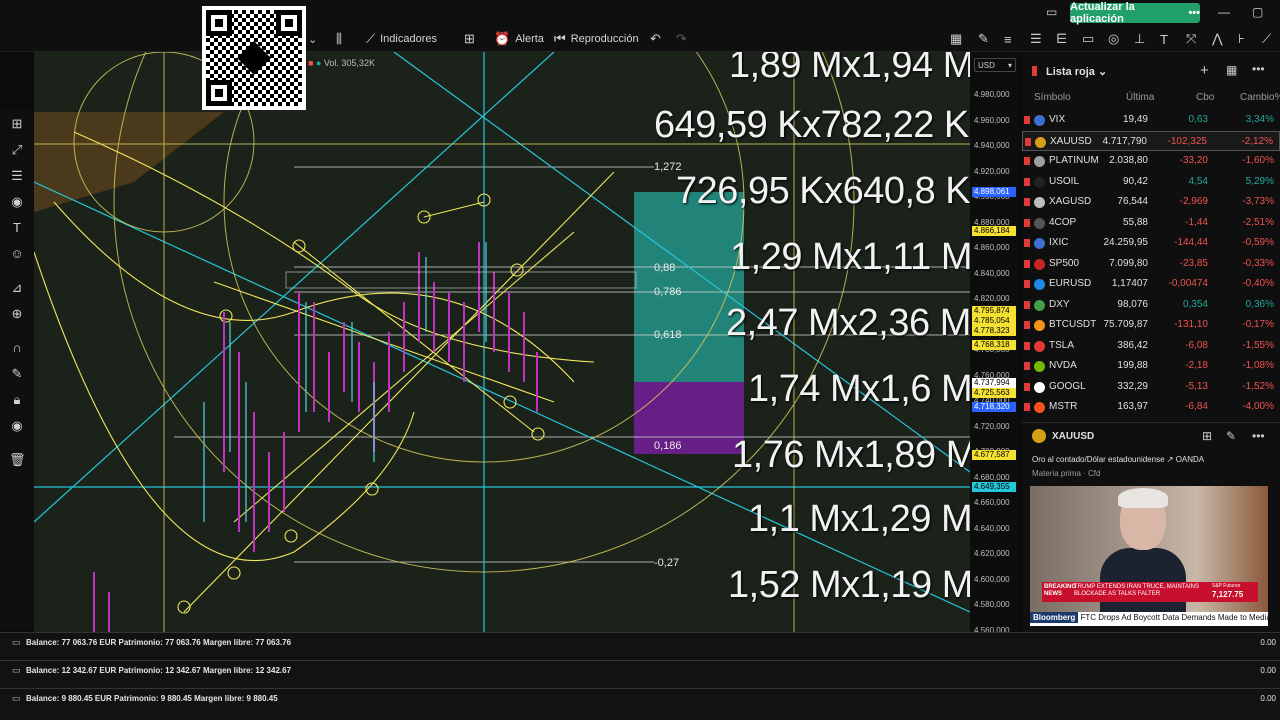  Describe the element at coordinates (1151, 407) in the screenshot. I see `watchlist-row: MSTR 163,97 -6,84 -4,00%` at that location.